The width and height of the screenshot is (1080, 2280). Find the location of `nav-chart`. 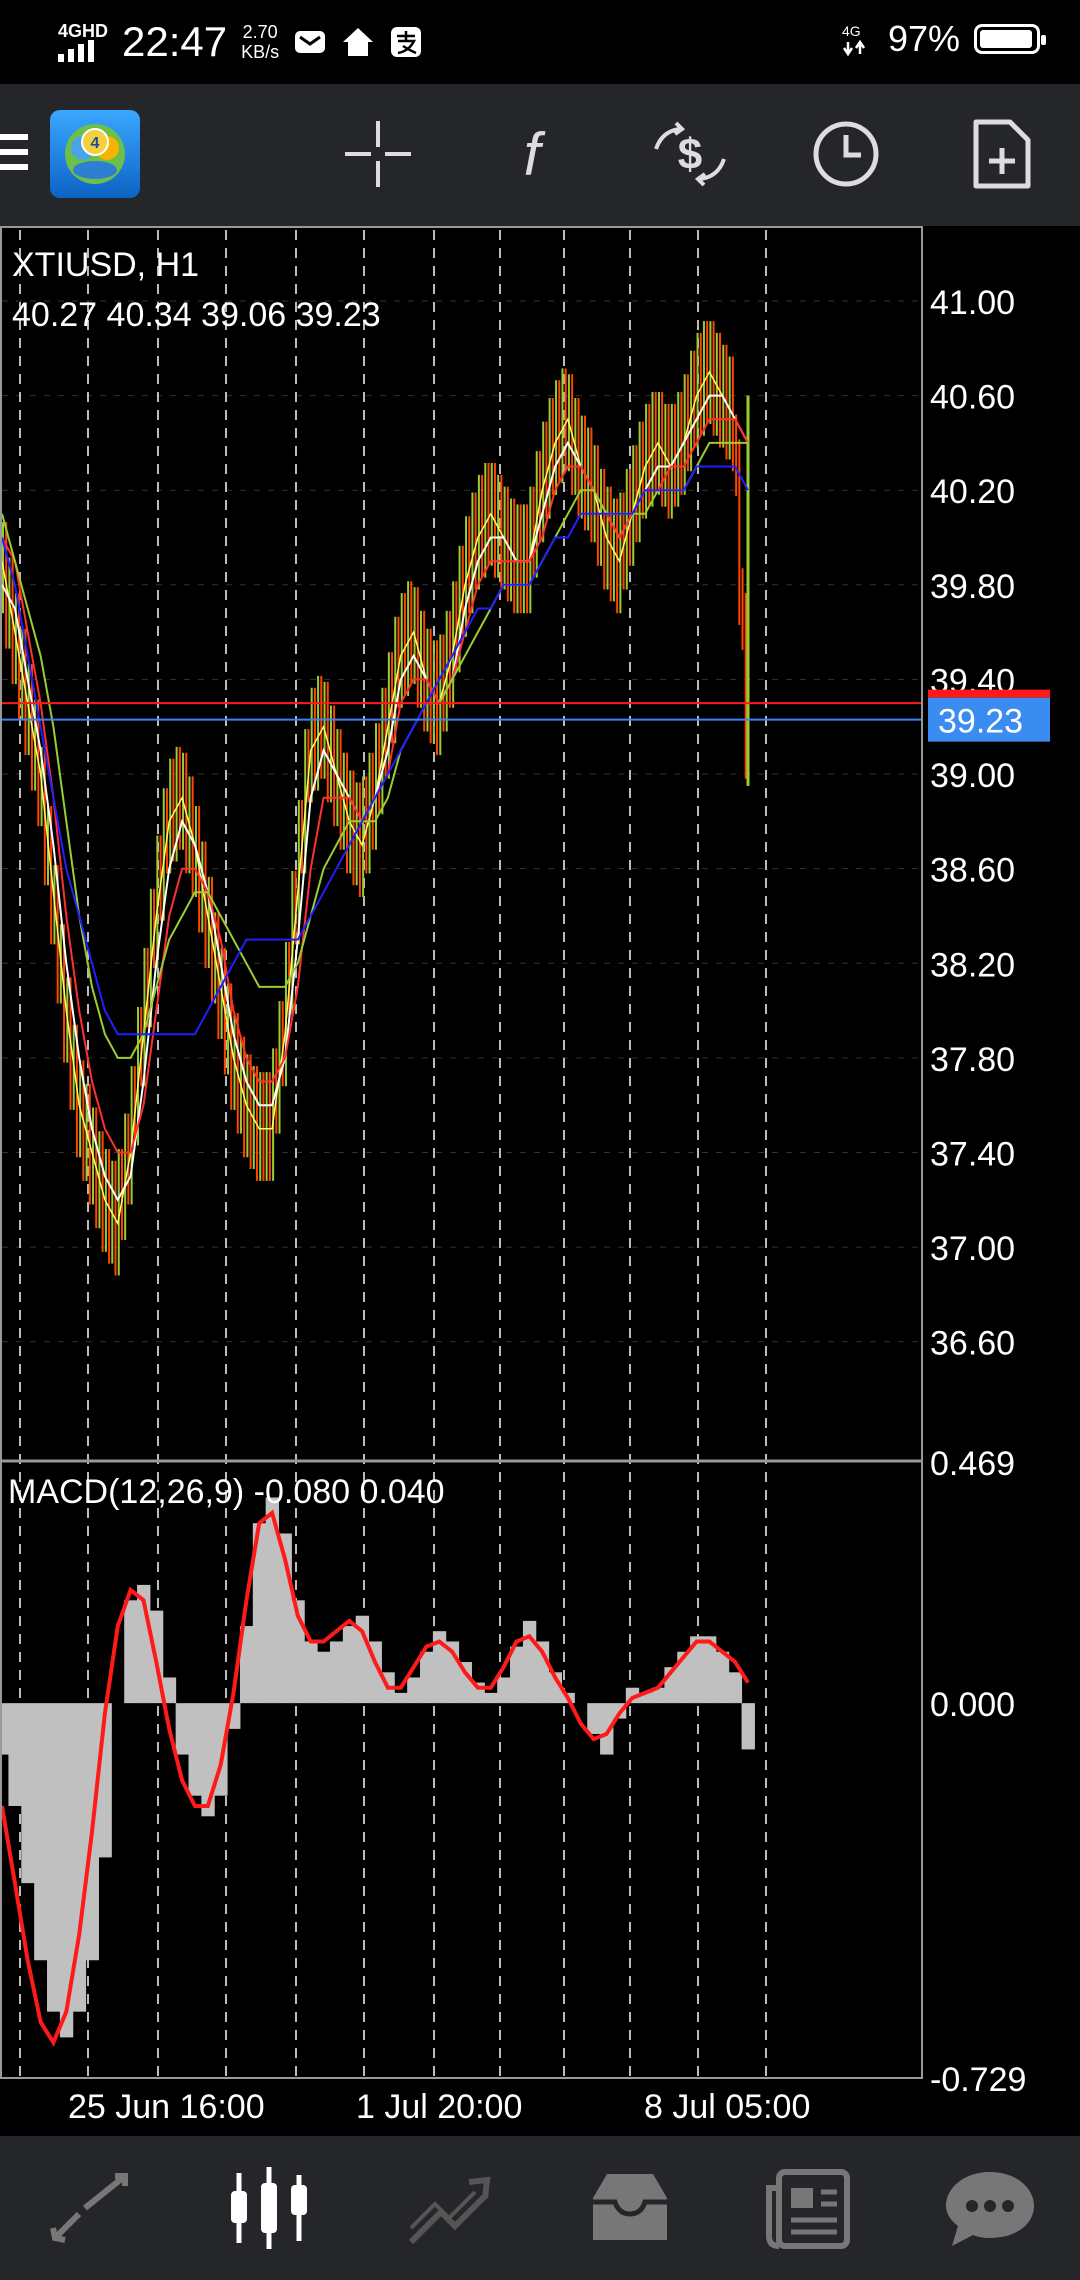

nav-chart is located at coordinates (270, 2208).